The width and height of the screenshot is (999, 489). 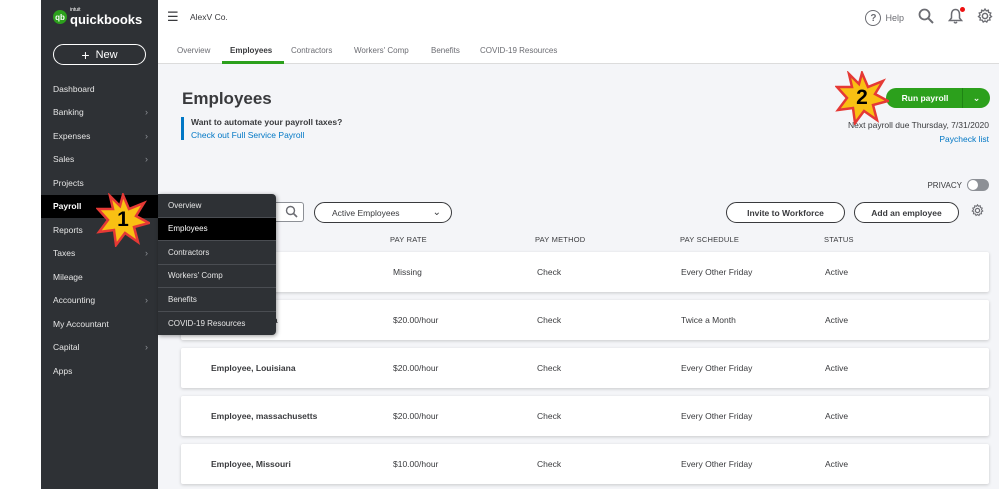 What do you see at coordinates (217, 276) in the screenshot?
I see `flyout-item-workers-comp: Workers' Comp` at bounding box center [217, 276].